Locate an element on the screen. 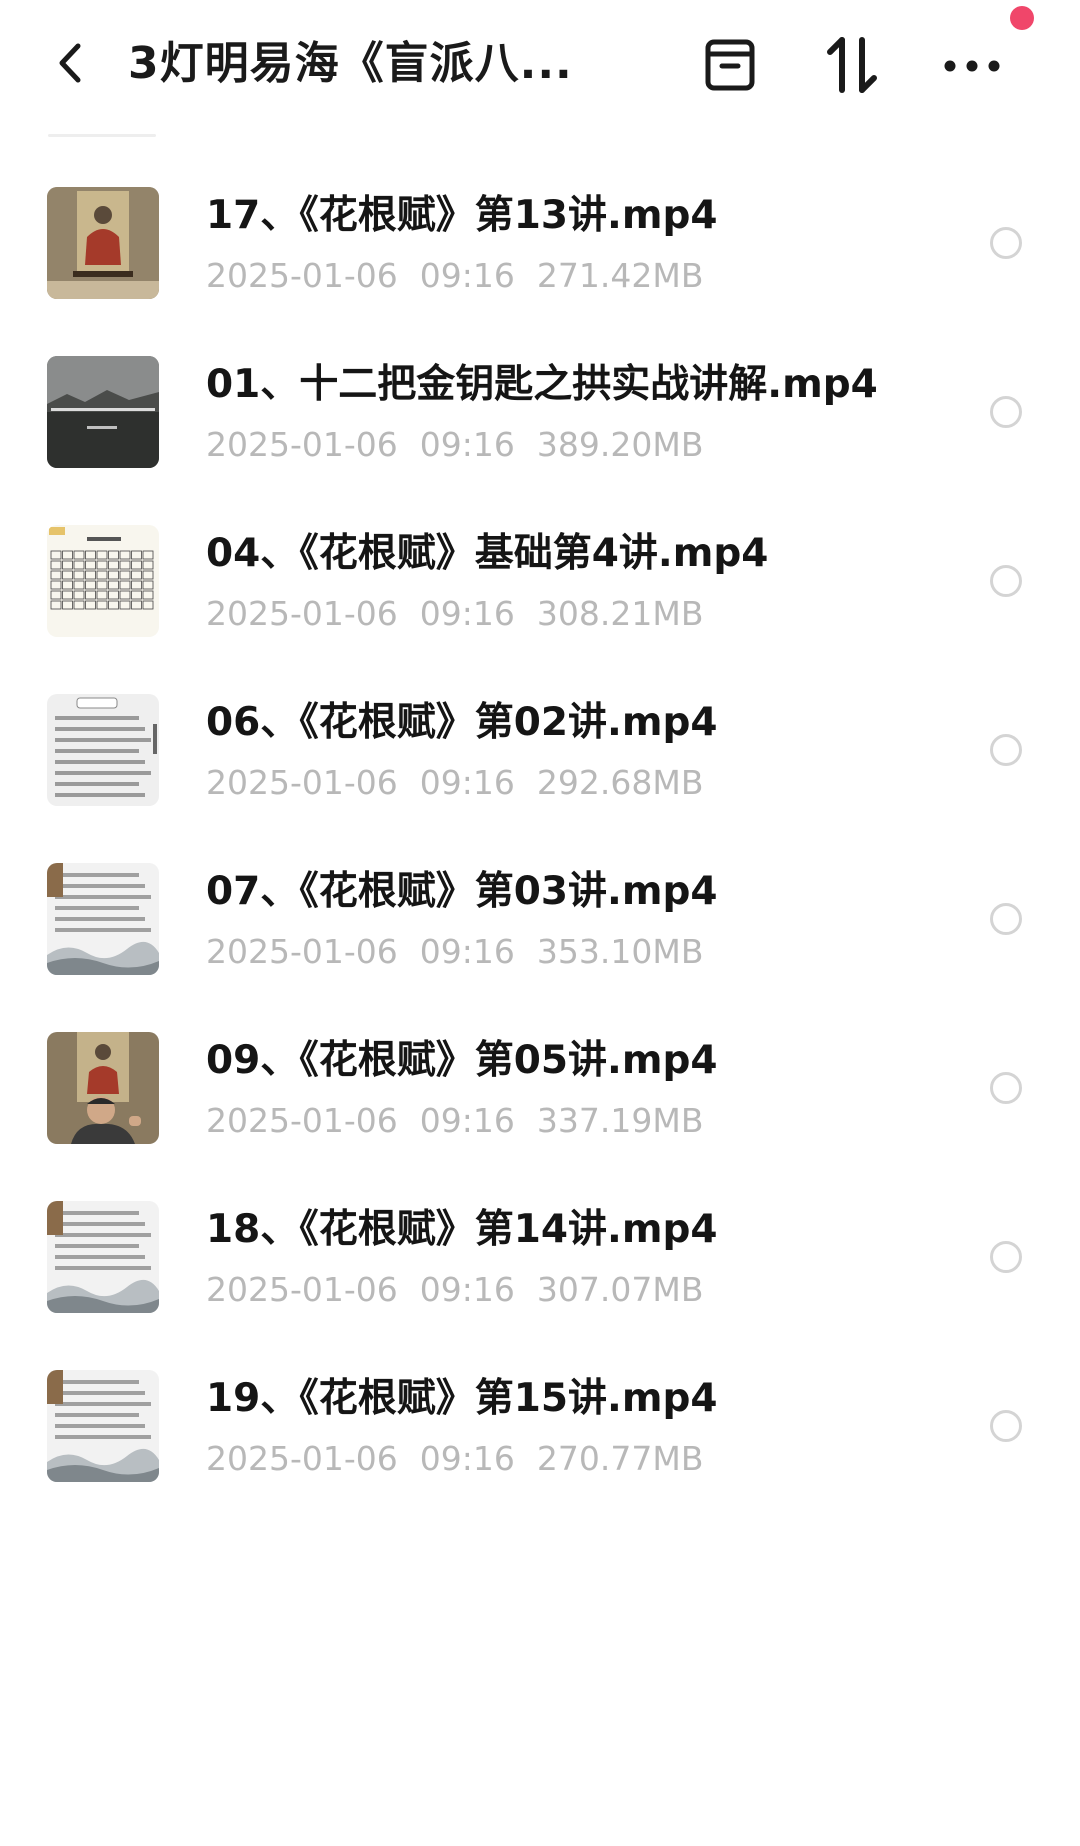 Image resolution: width=1080 pixels, height=1846 pixels. archive-button is located at coordinates (730, 65).